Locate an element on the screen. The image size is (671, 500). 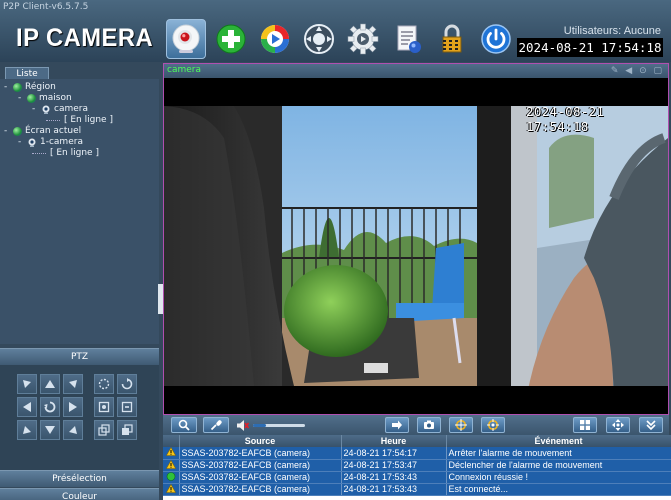
ptz-down-right-button is located at coordinates (73, 430).